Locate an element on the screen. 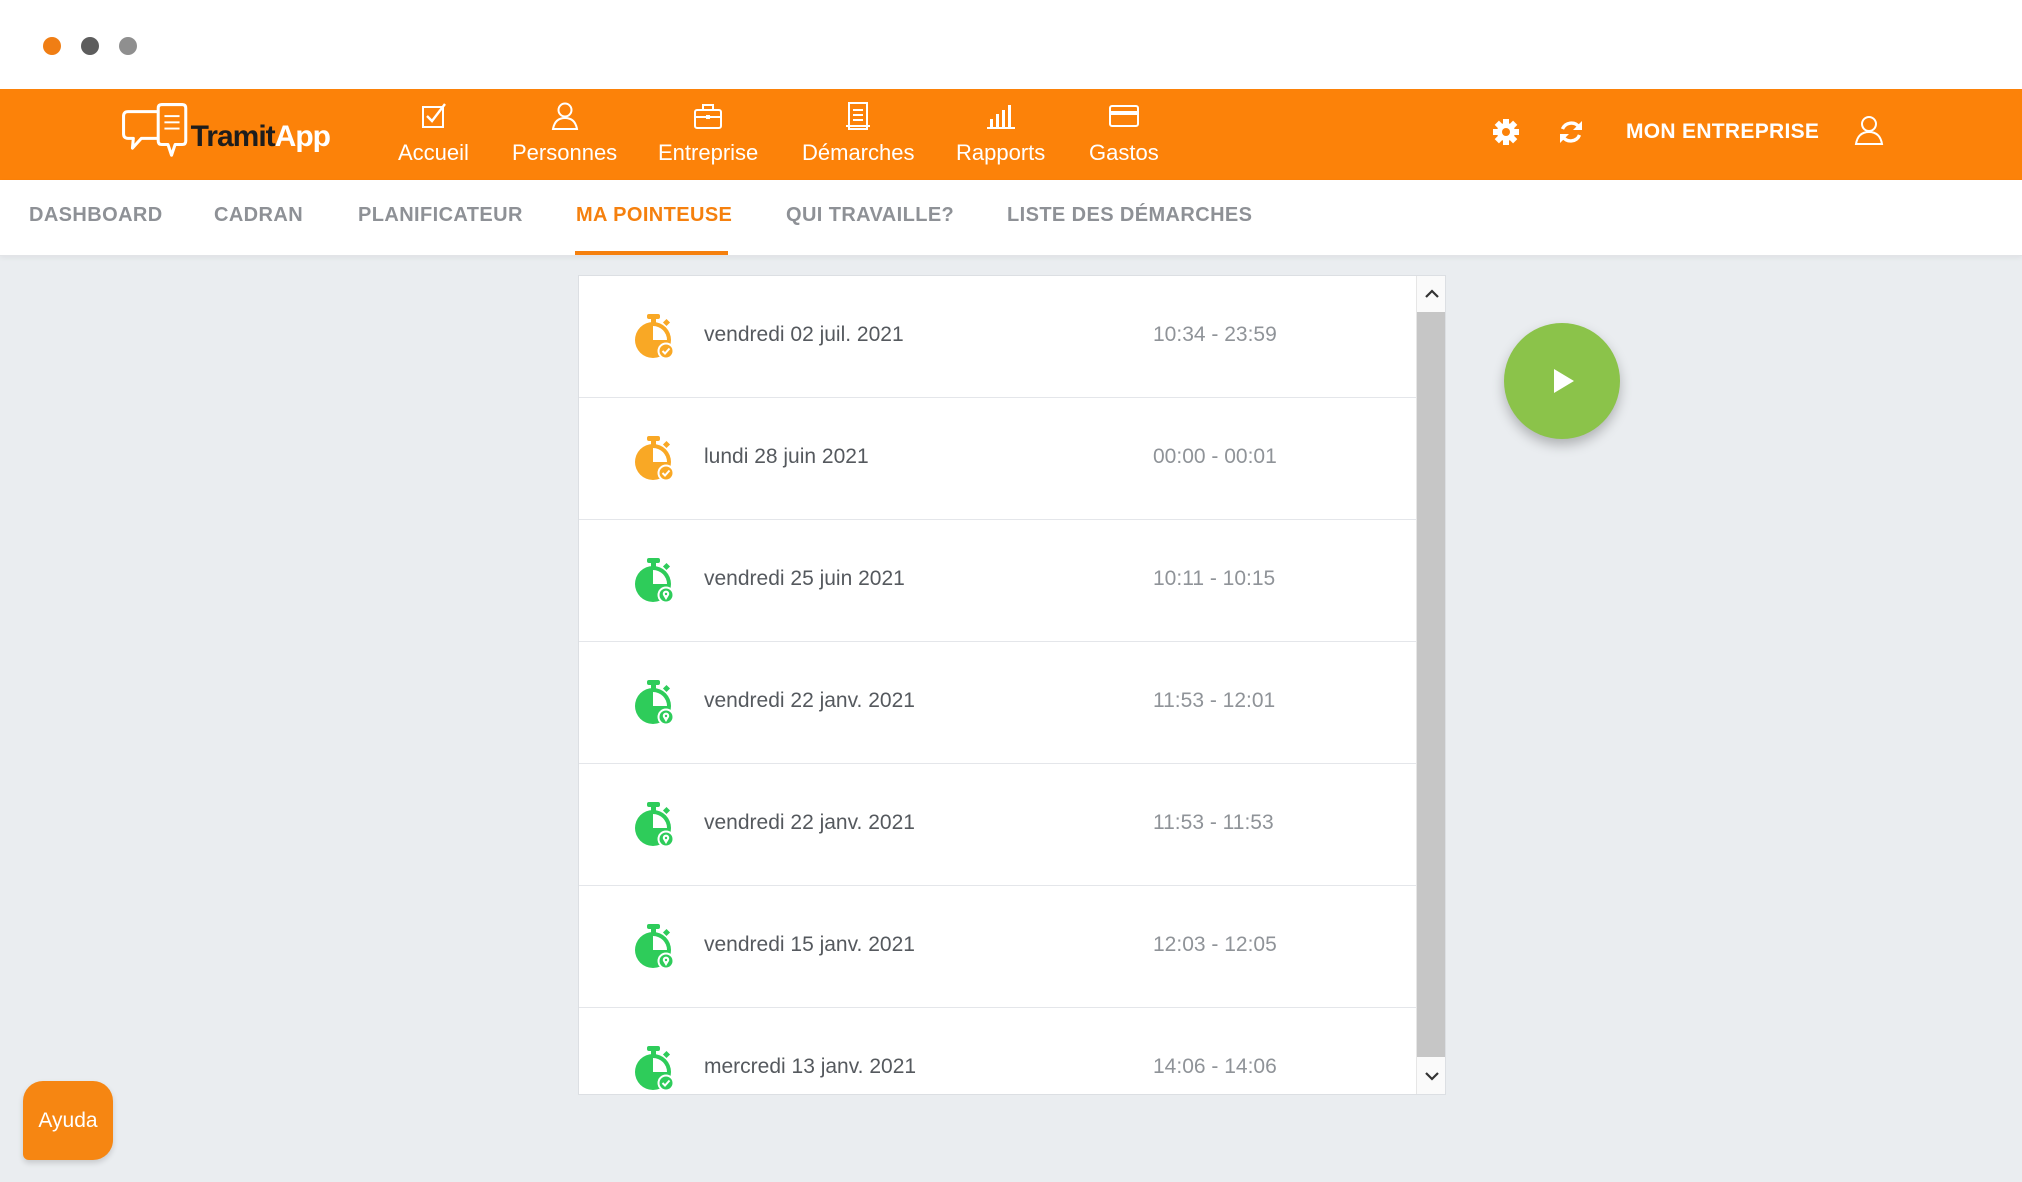 The image size is (2022, 1182). bar-chart-icon is located at coordinates (1000, 117).